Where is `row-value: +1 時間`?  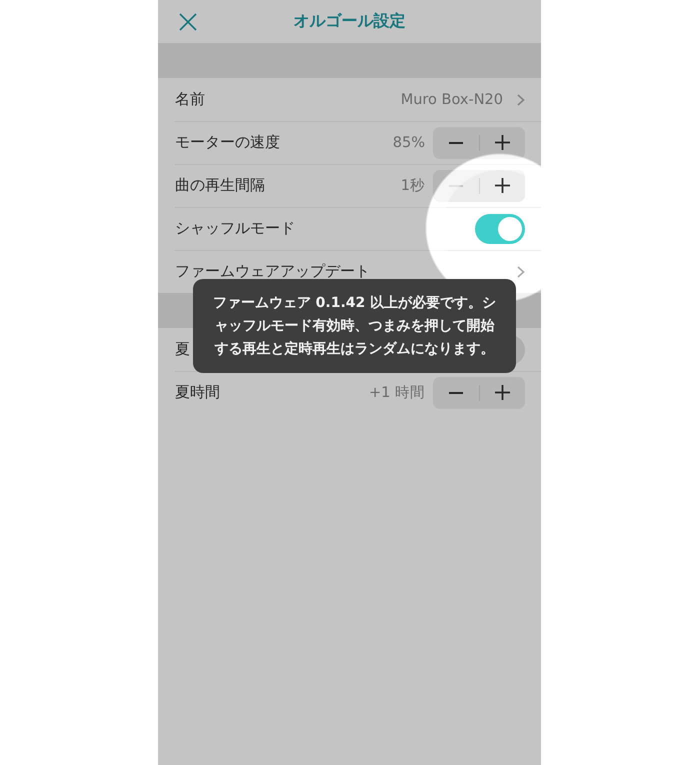 row-value: +1 時間 is located at coordinates (397, 393).